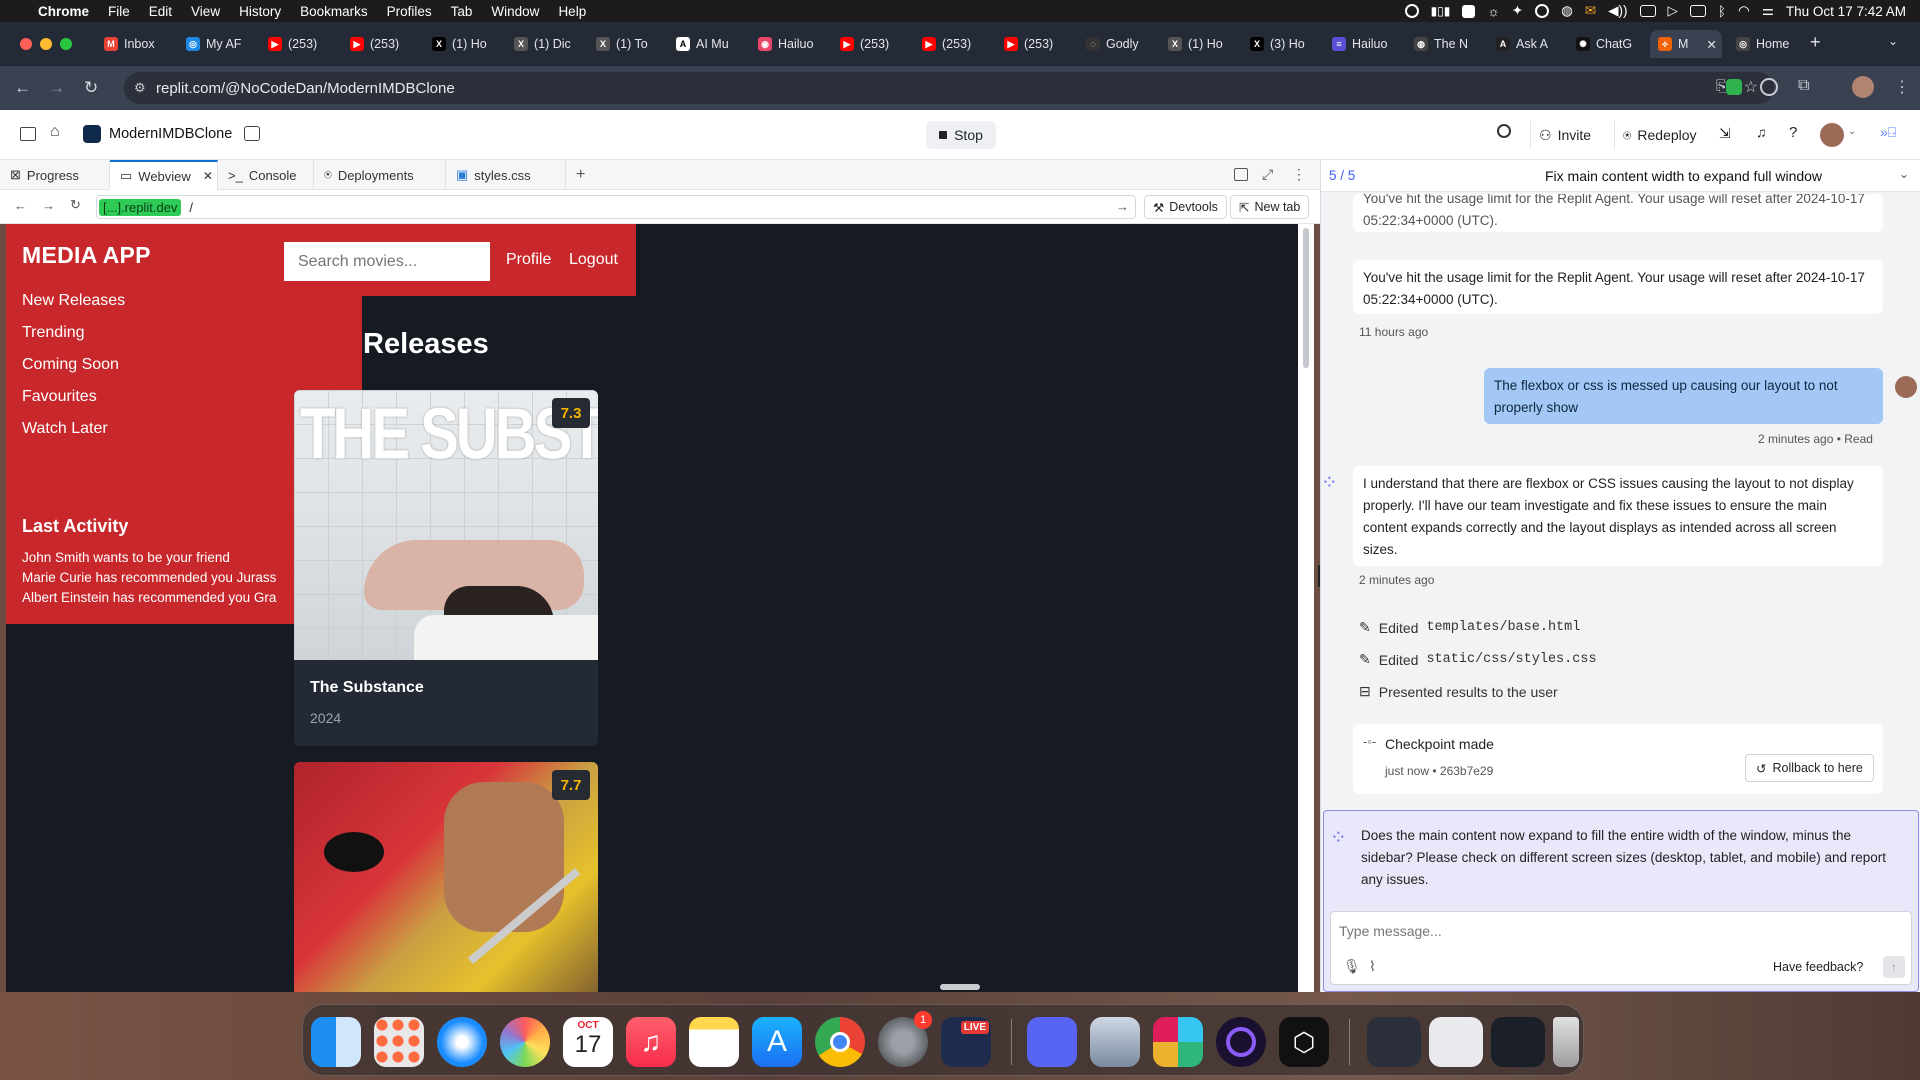 The width and height of the screenshot is (1920, 1080). Describe the element at coordinates (1697, 11) in the screenshot. I see `screen-mirror-icon` at that location.